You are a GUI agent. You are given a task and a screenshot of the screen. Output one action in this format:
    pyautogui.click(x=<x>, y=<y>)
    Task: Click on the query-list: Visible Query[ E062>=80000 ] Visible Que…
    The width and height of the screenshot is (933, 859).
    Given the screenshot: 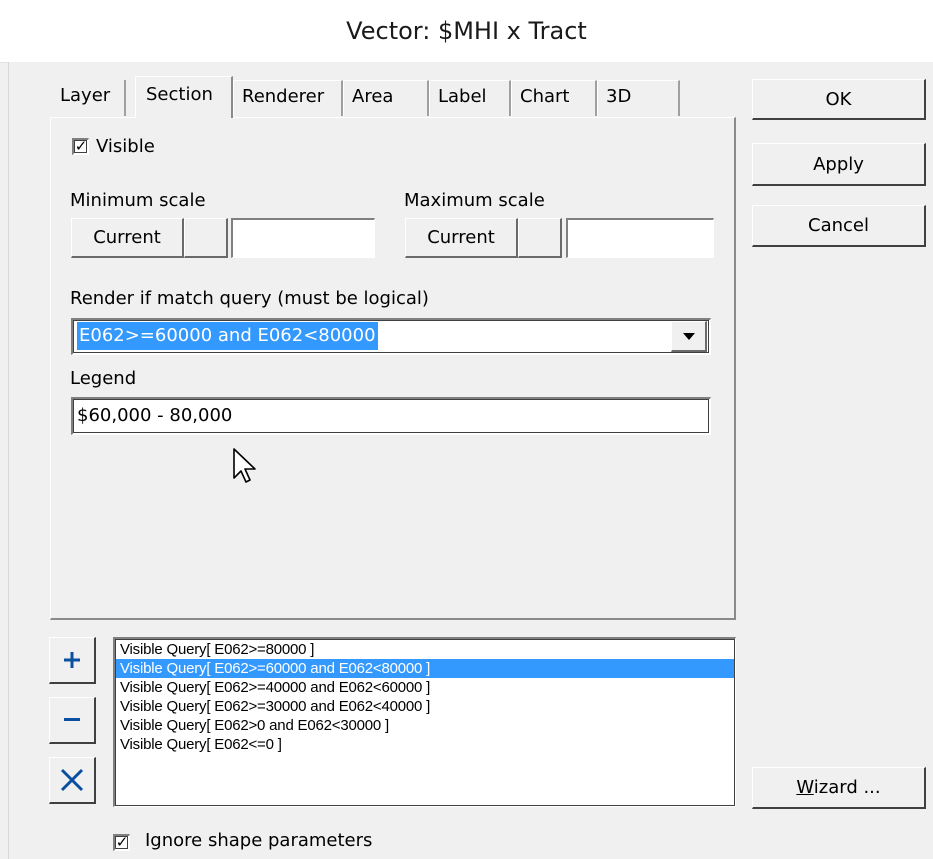 What is the action you would take?
    pyautogui.click(x=424, y=722)
    